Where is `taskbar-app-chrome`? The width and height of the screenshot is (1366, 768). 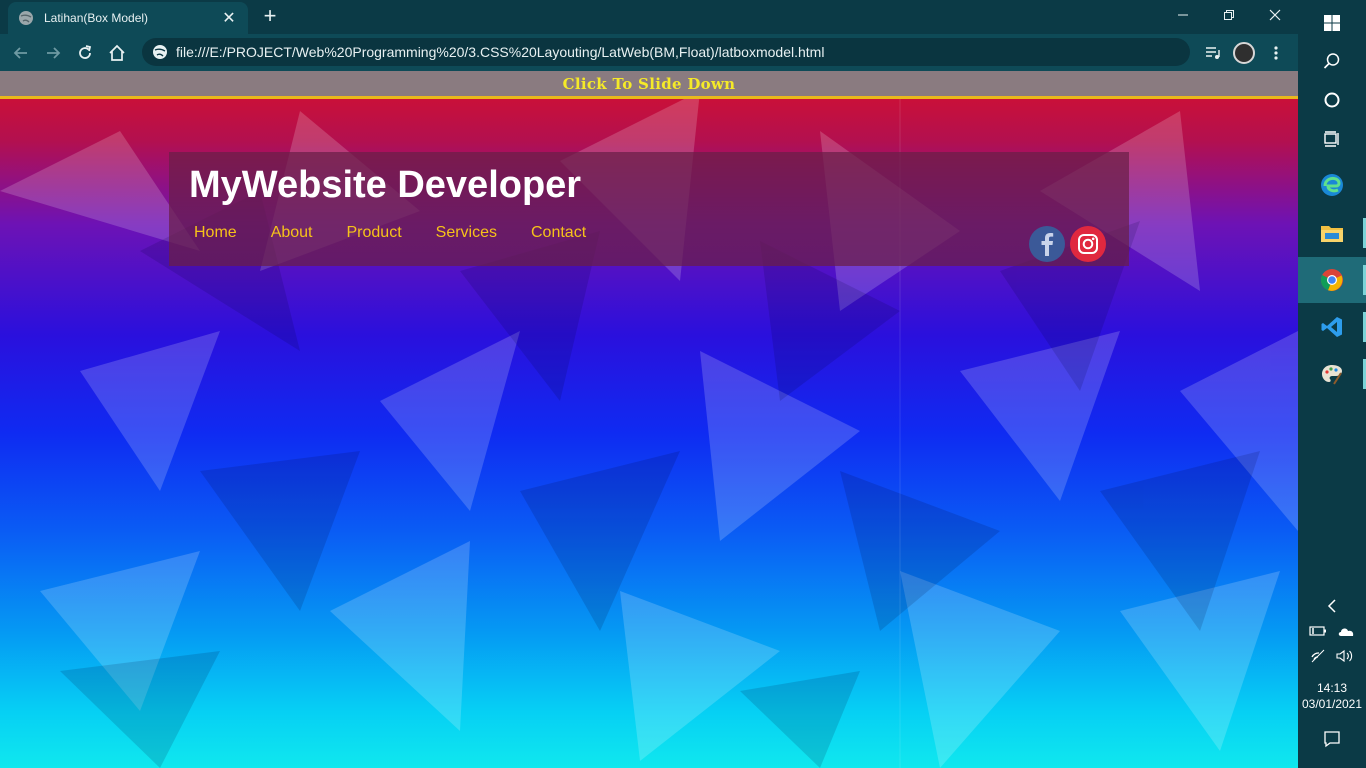 taskbar-app-chrome is located at coordinates (1332, 280).